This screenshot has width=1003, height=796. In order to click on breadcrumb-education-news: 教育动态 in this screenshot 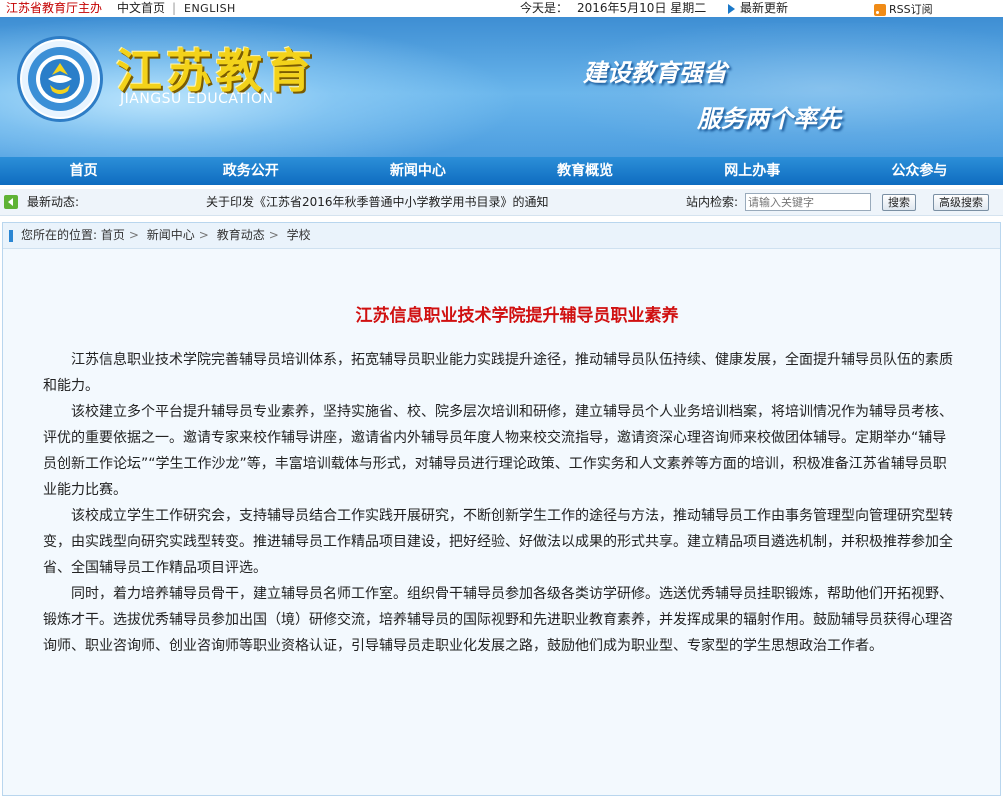, I will do `click(241, 235)`.